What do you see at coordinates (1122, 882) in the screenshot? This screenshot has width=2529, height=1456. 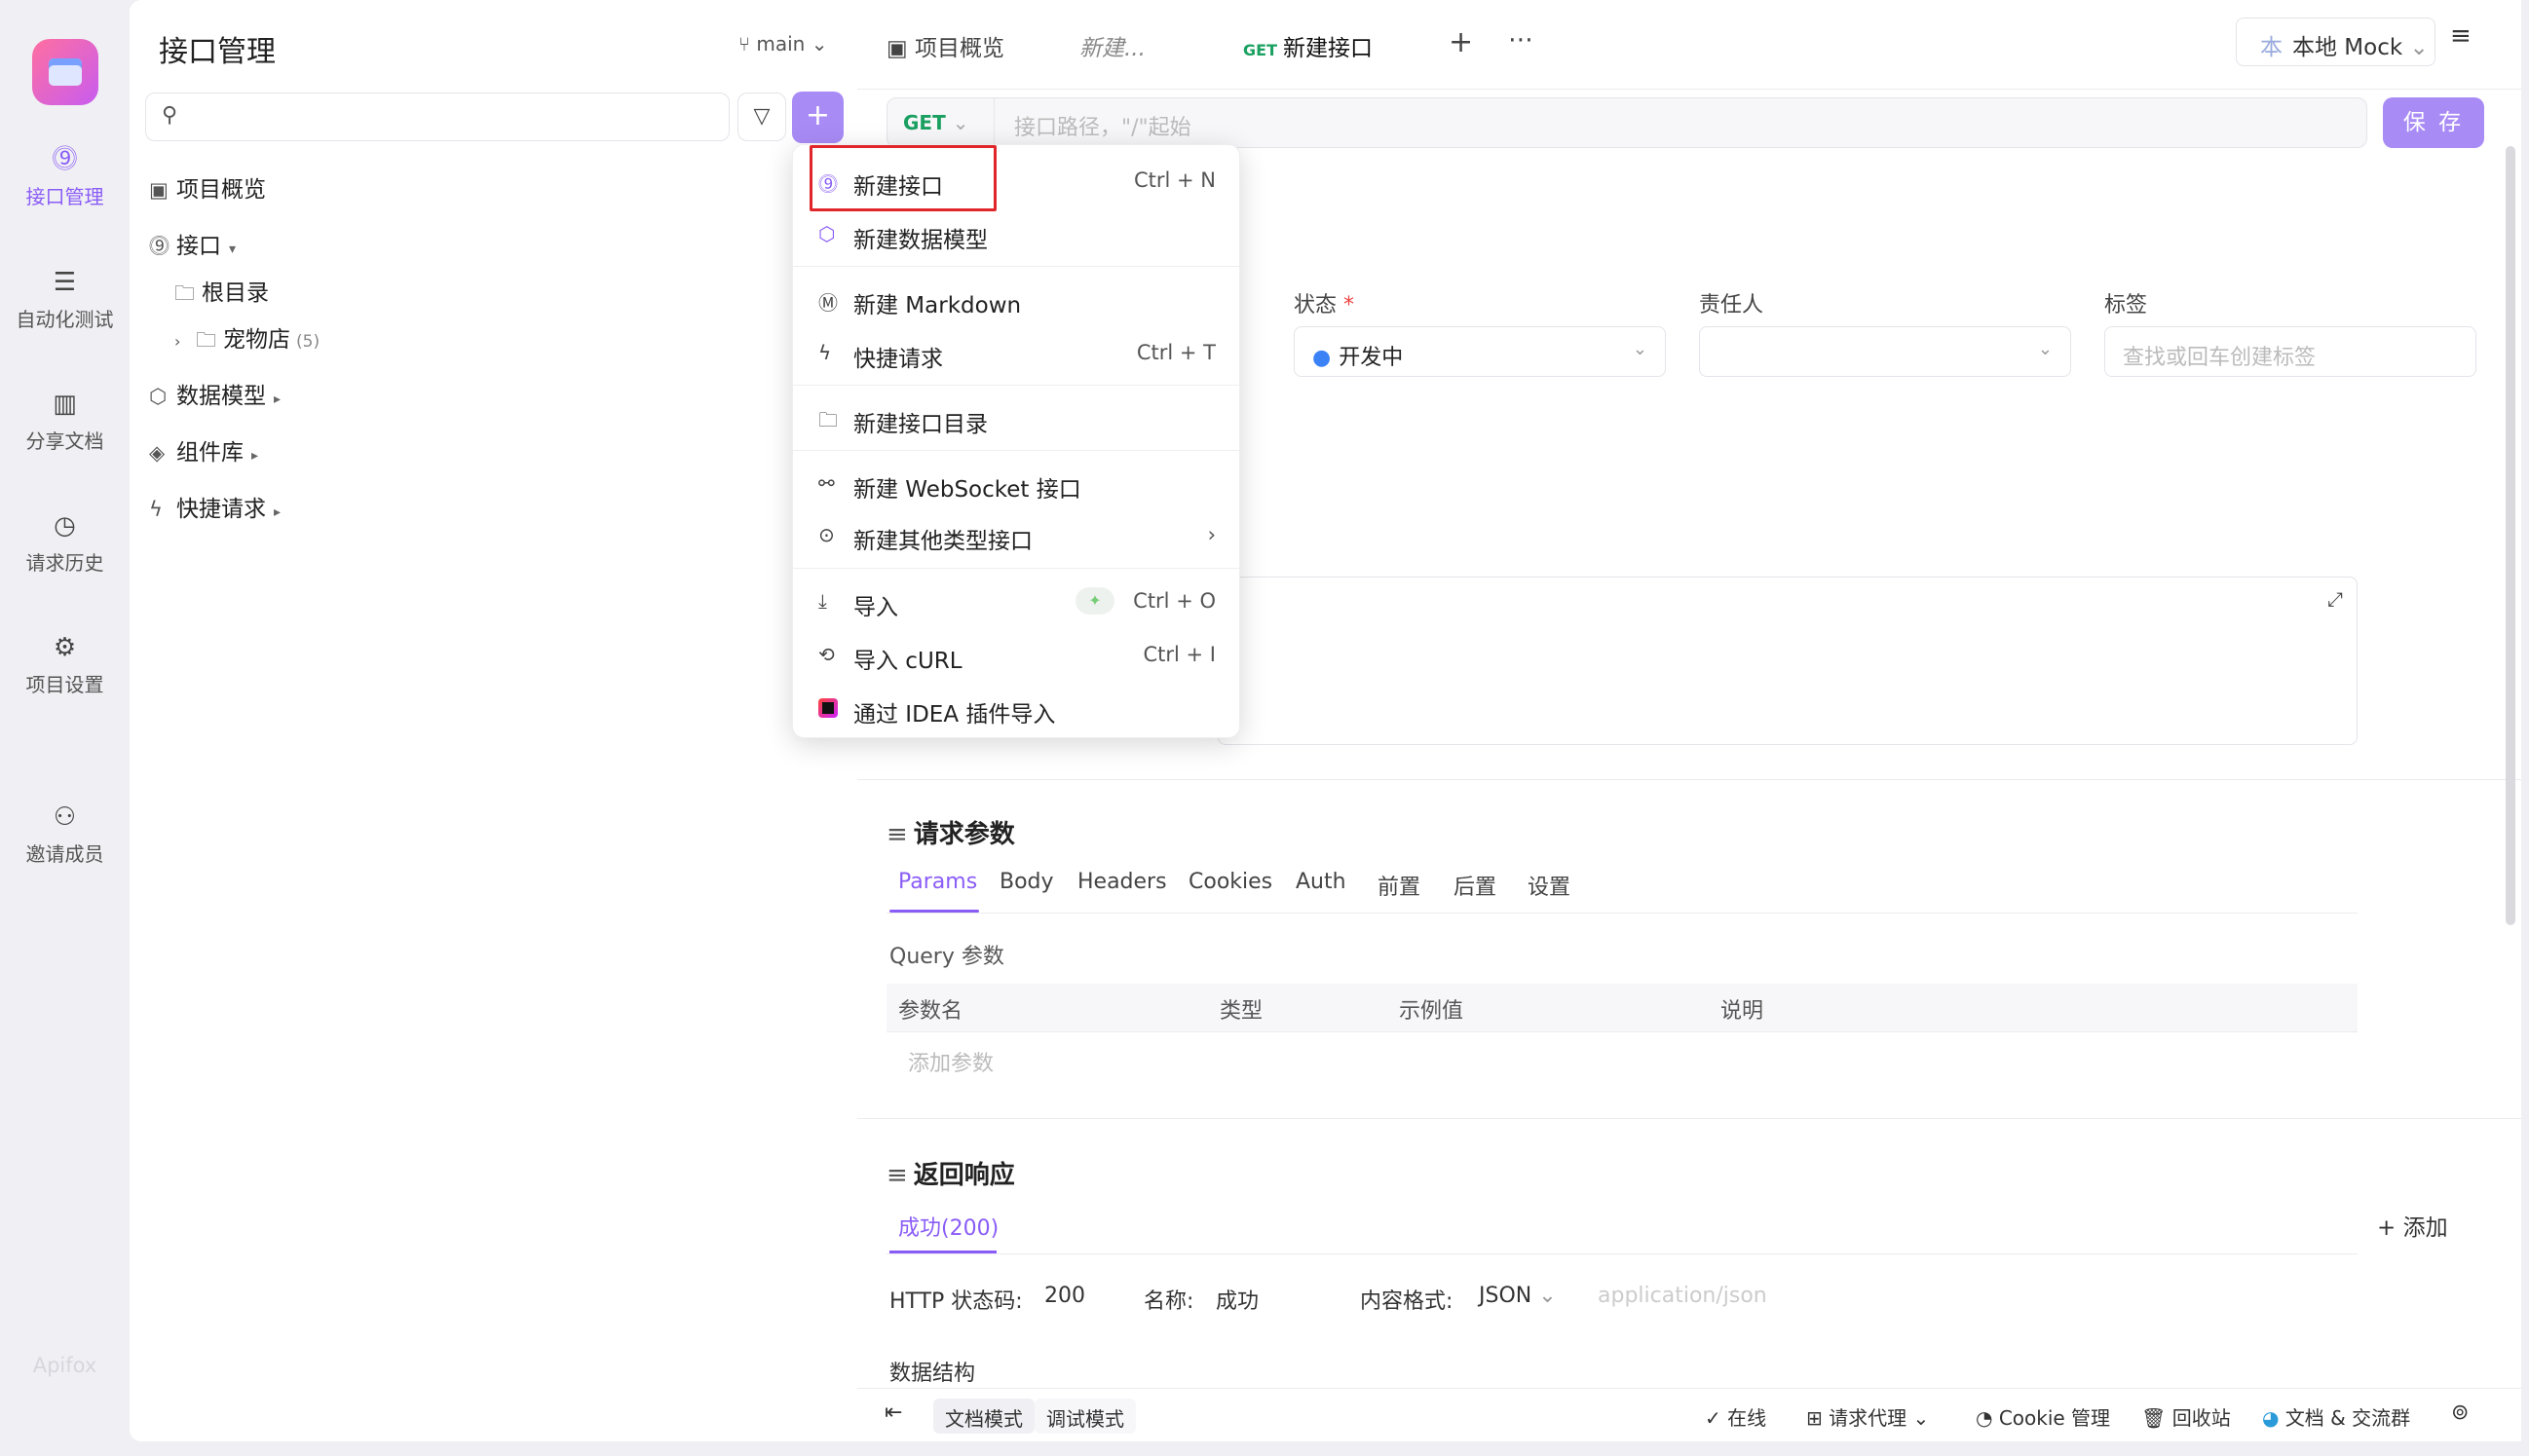 I see `tab-headers: Headers` at bounding box center [1122, 882].